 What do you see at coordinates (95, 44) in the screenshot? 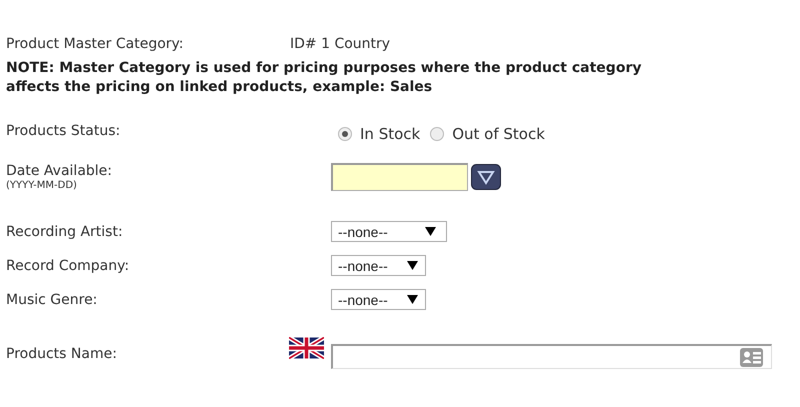
I see `field-label: Product Master Category:` at bounding box center [95, 44].